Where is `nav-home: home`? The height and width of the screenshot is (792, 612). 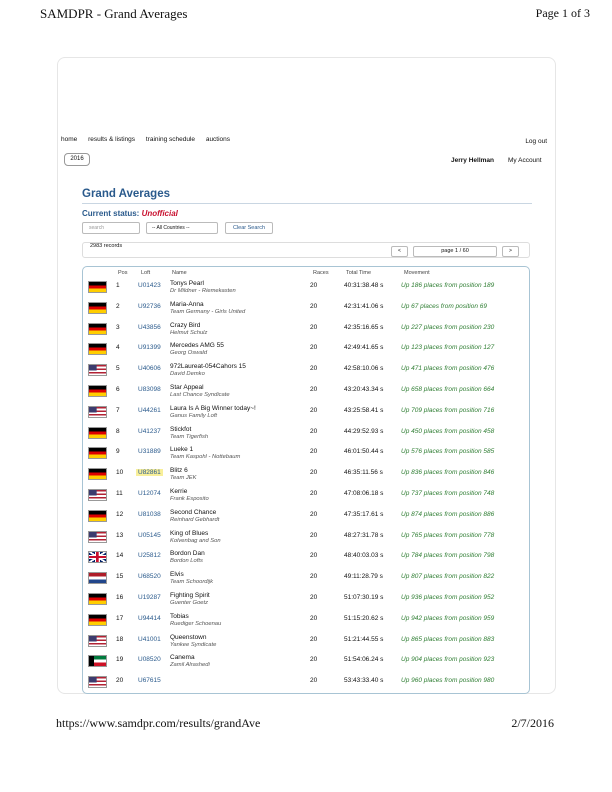
nav-home: home is located at coordinates (69, 139).